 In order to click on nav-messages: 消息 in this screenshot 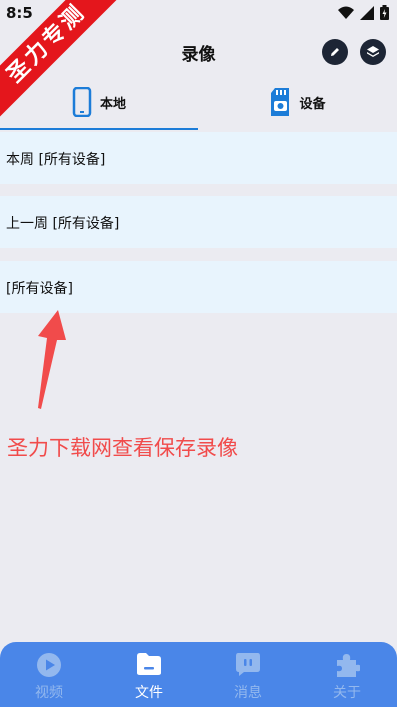, I will do `click(248, 678)`.